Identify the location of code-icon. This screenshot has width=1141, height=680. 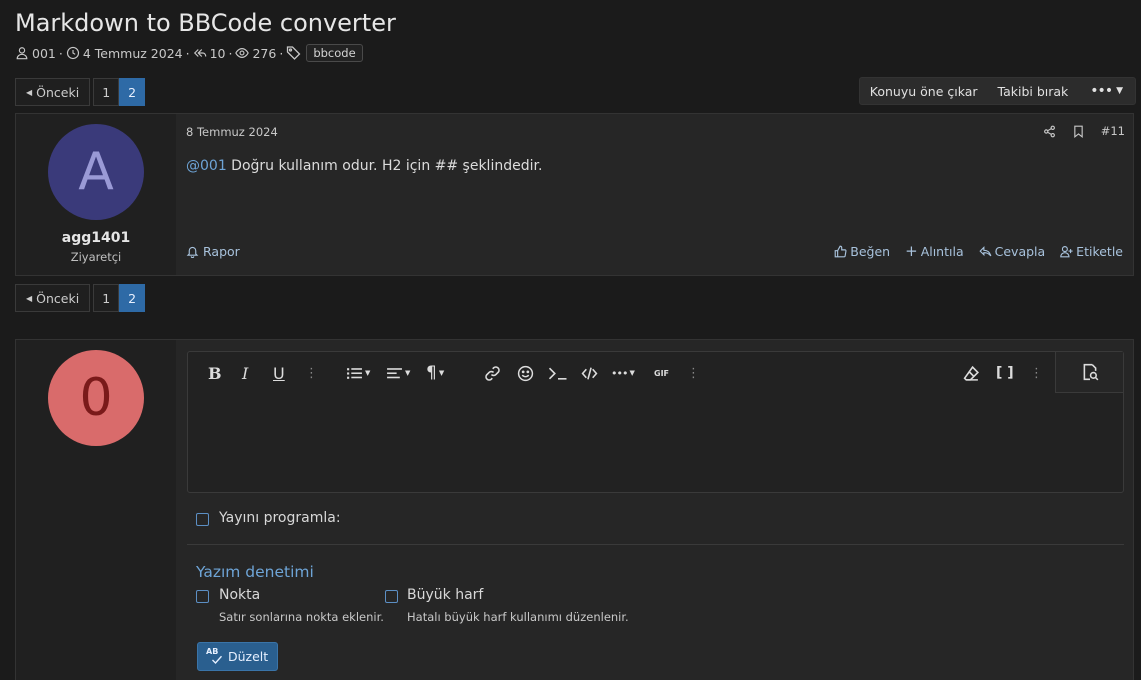
(589, 373).